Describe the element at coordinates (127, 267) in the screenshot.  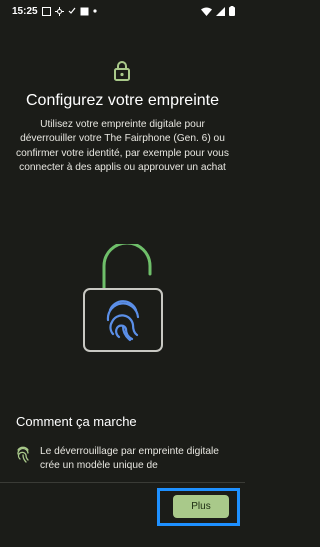
I see `open-shackle` at that location.